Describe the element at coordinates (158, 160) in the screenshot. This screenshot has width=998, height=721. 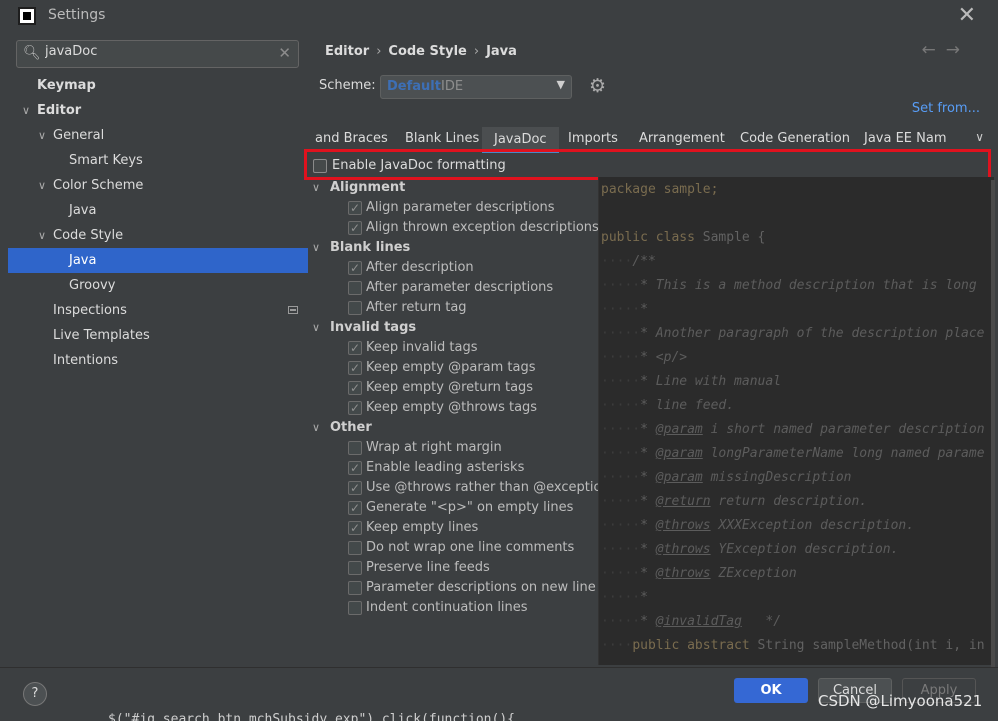
I see `sidebar-item-smart-keys: Smart Keys` at that location.